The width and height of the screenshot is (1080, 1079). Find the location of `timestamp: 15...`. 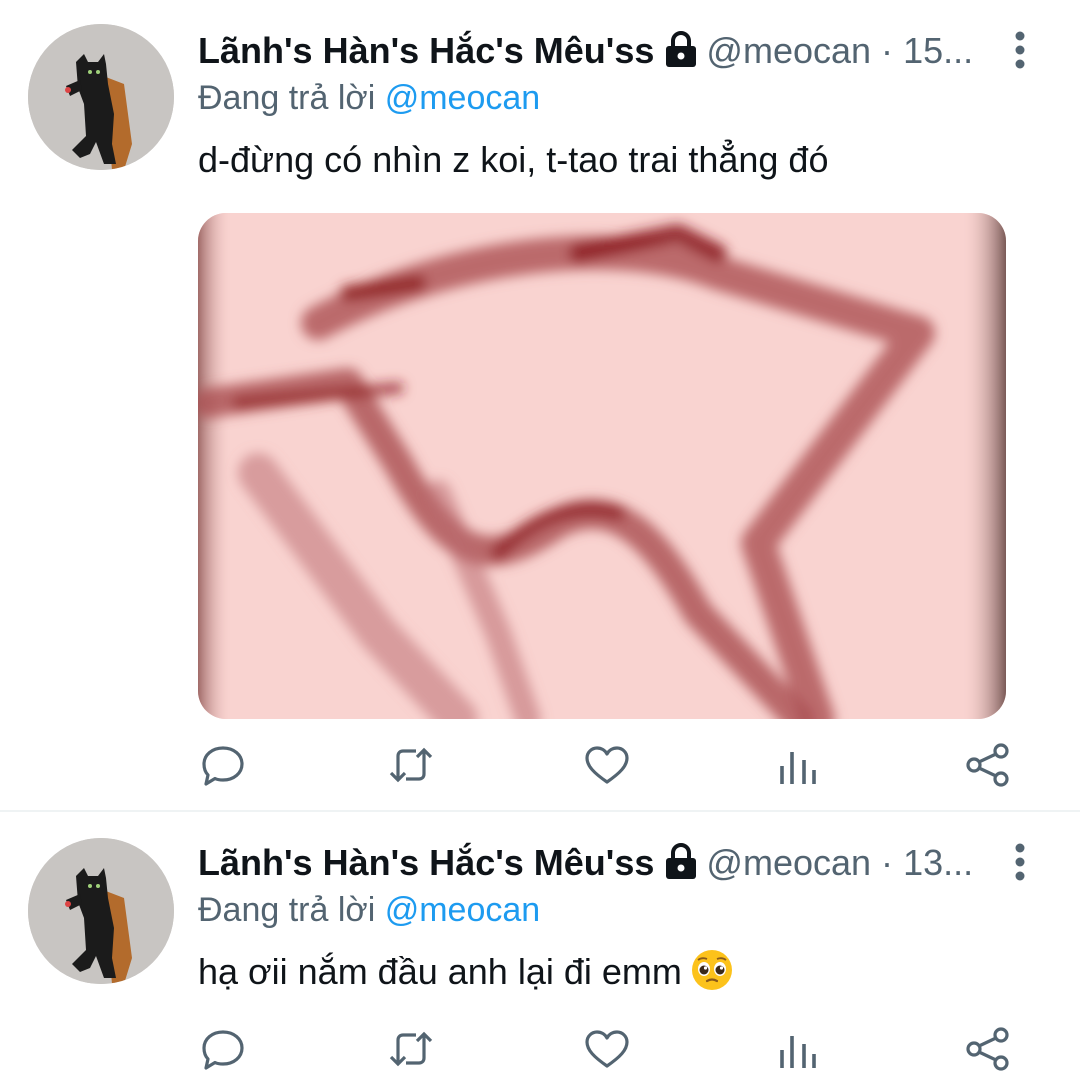

timestamp: 15... is located at coordinates (938, 50).